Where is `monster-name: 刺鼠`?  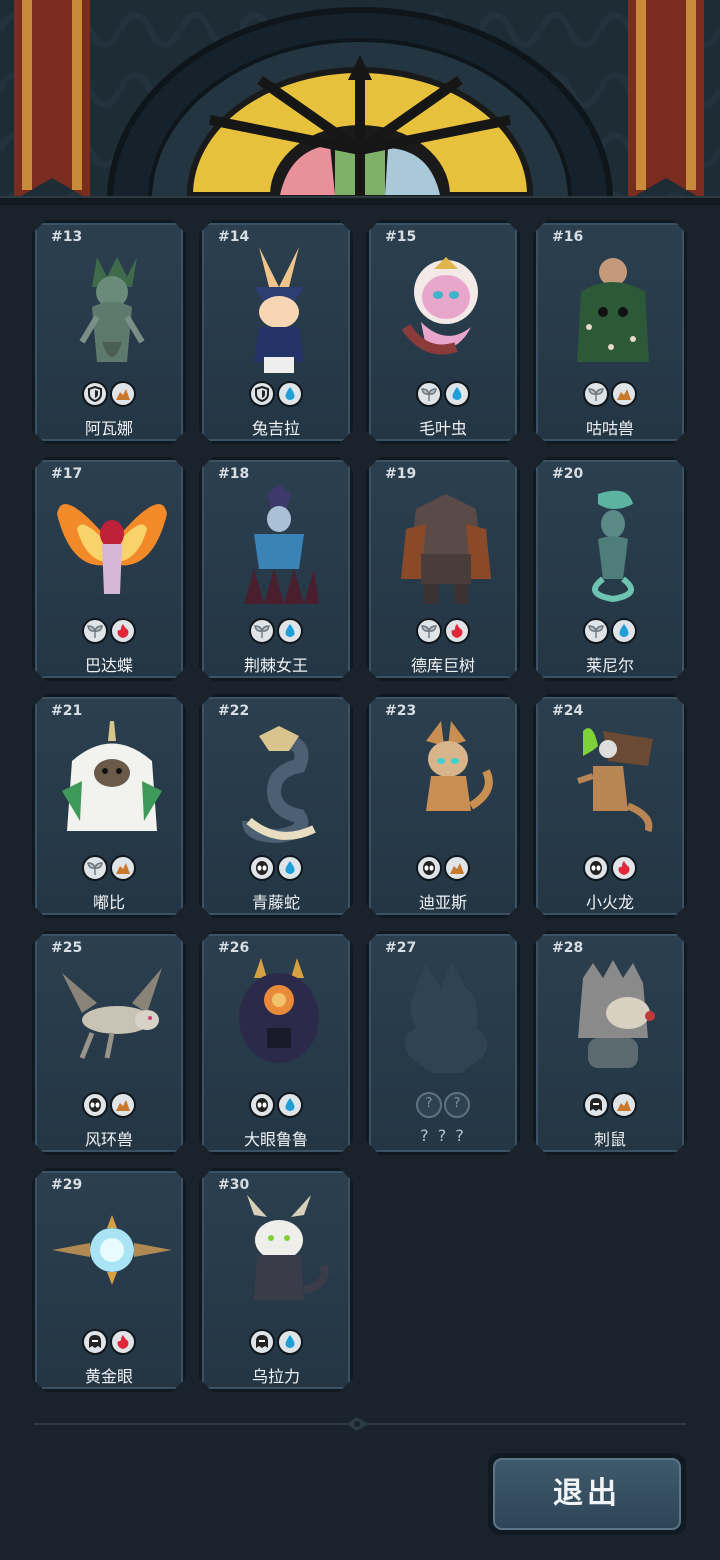 monster-name: 刺鼠 is located at coordinates (609, 1139).